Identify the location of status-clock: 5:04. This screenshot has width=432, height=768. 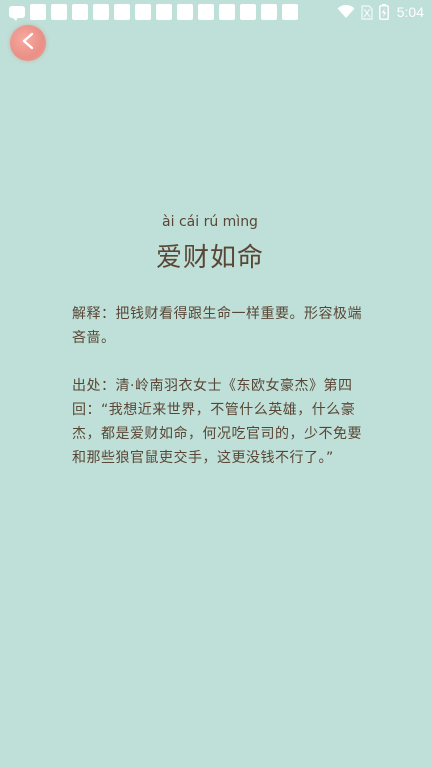
(410, 12).